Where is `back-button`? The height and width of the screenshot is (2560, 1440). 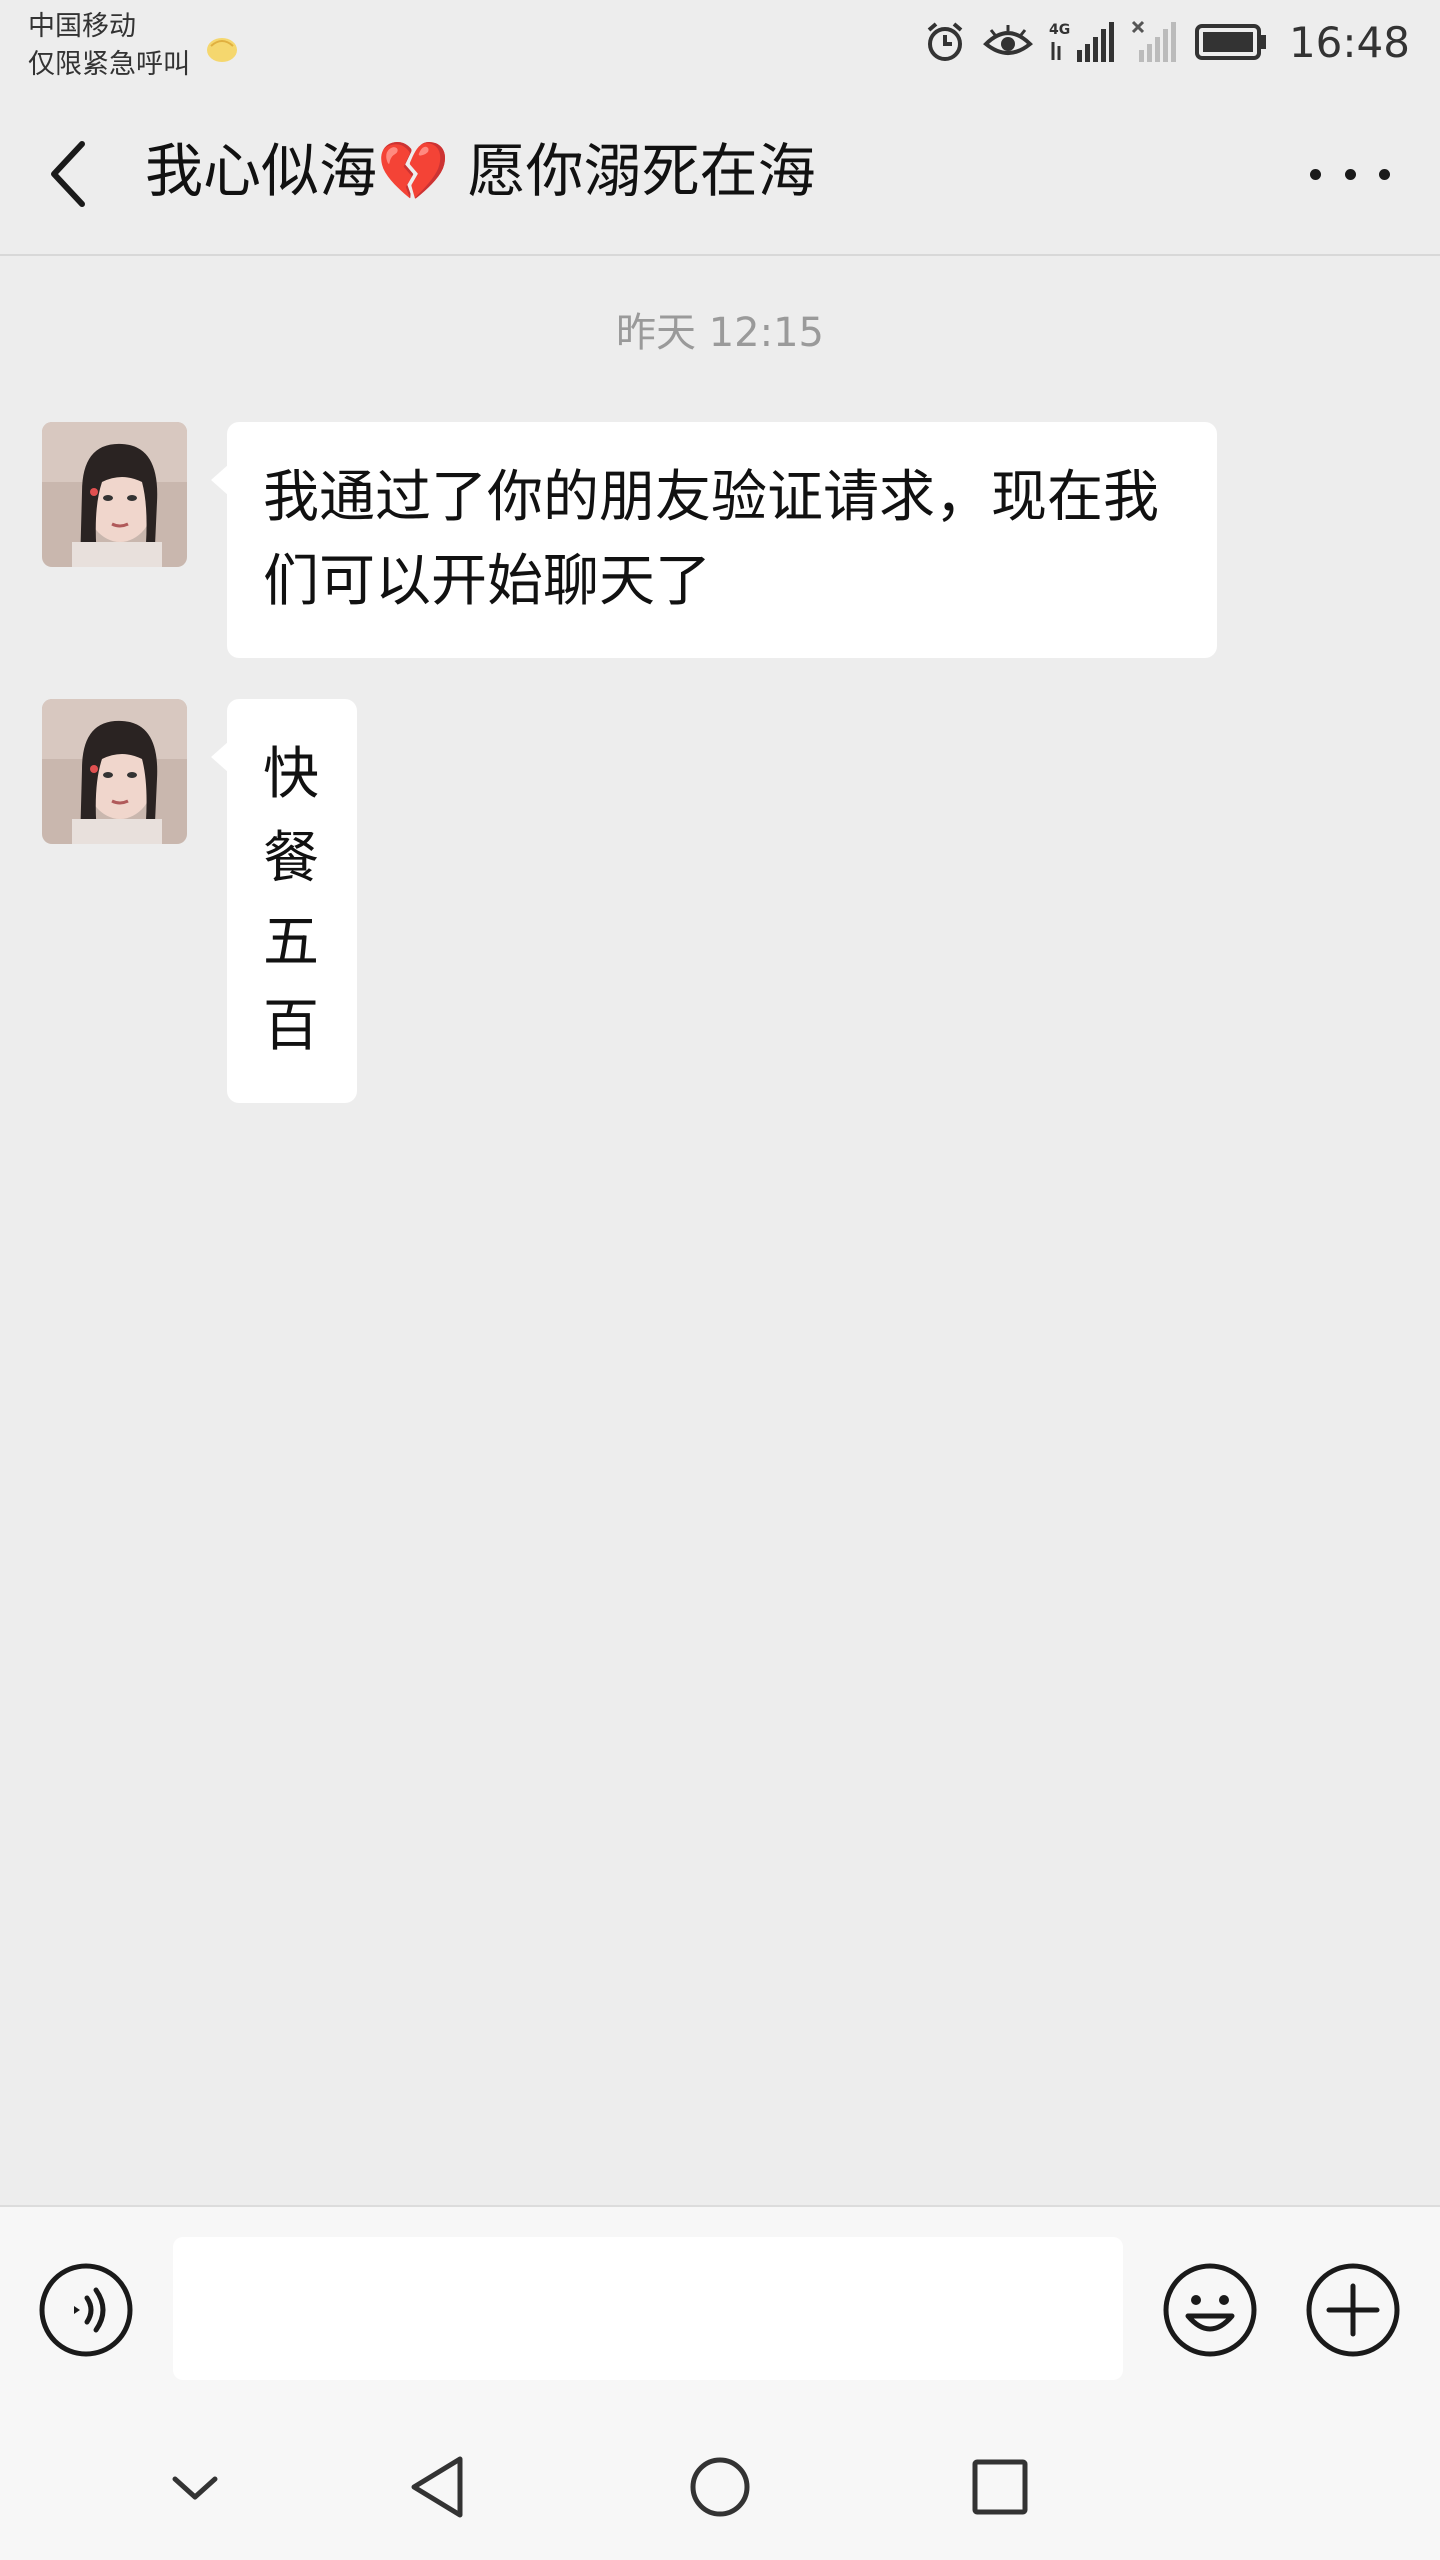
back-button is located at coordinates (72, 174).